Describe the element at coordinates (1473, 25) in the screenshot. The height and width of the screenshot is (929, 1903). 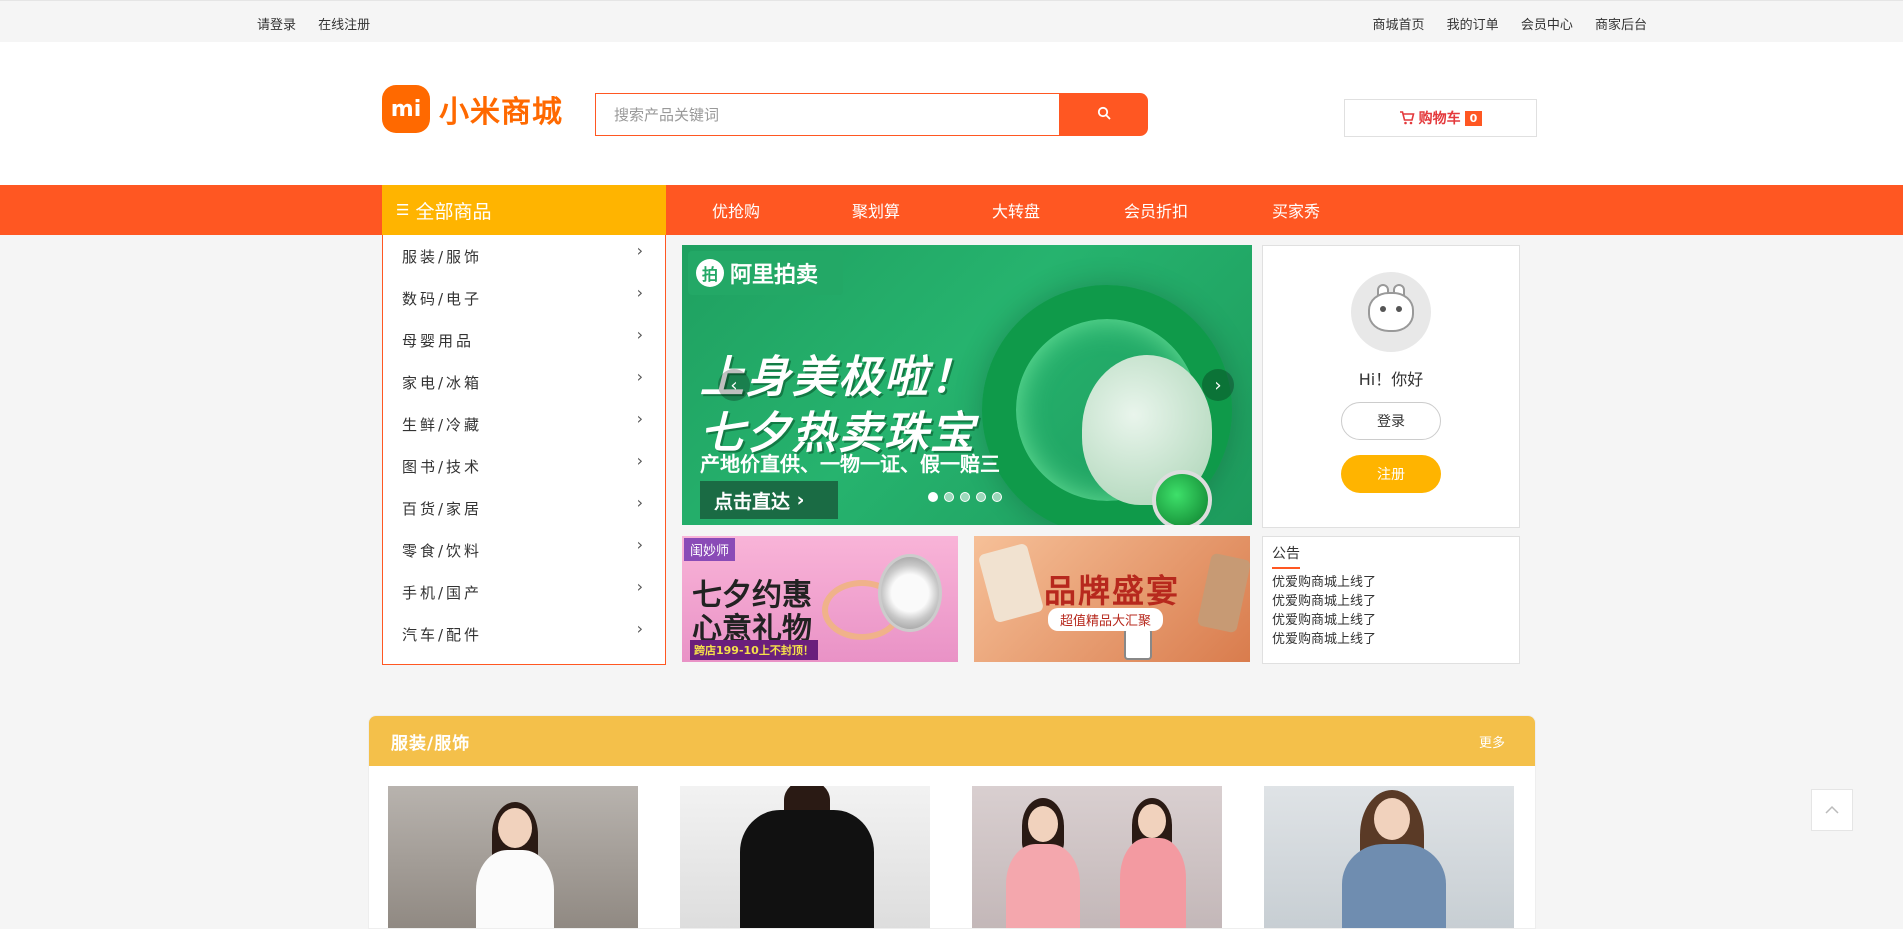
I see `my-orders-link: 我的订单` at that location.